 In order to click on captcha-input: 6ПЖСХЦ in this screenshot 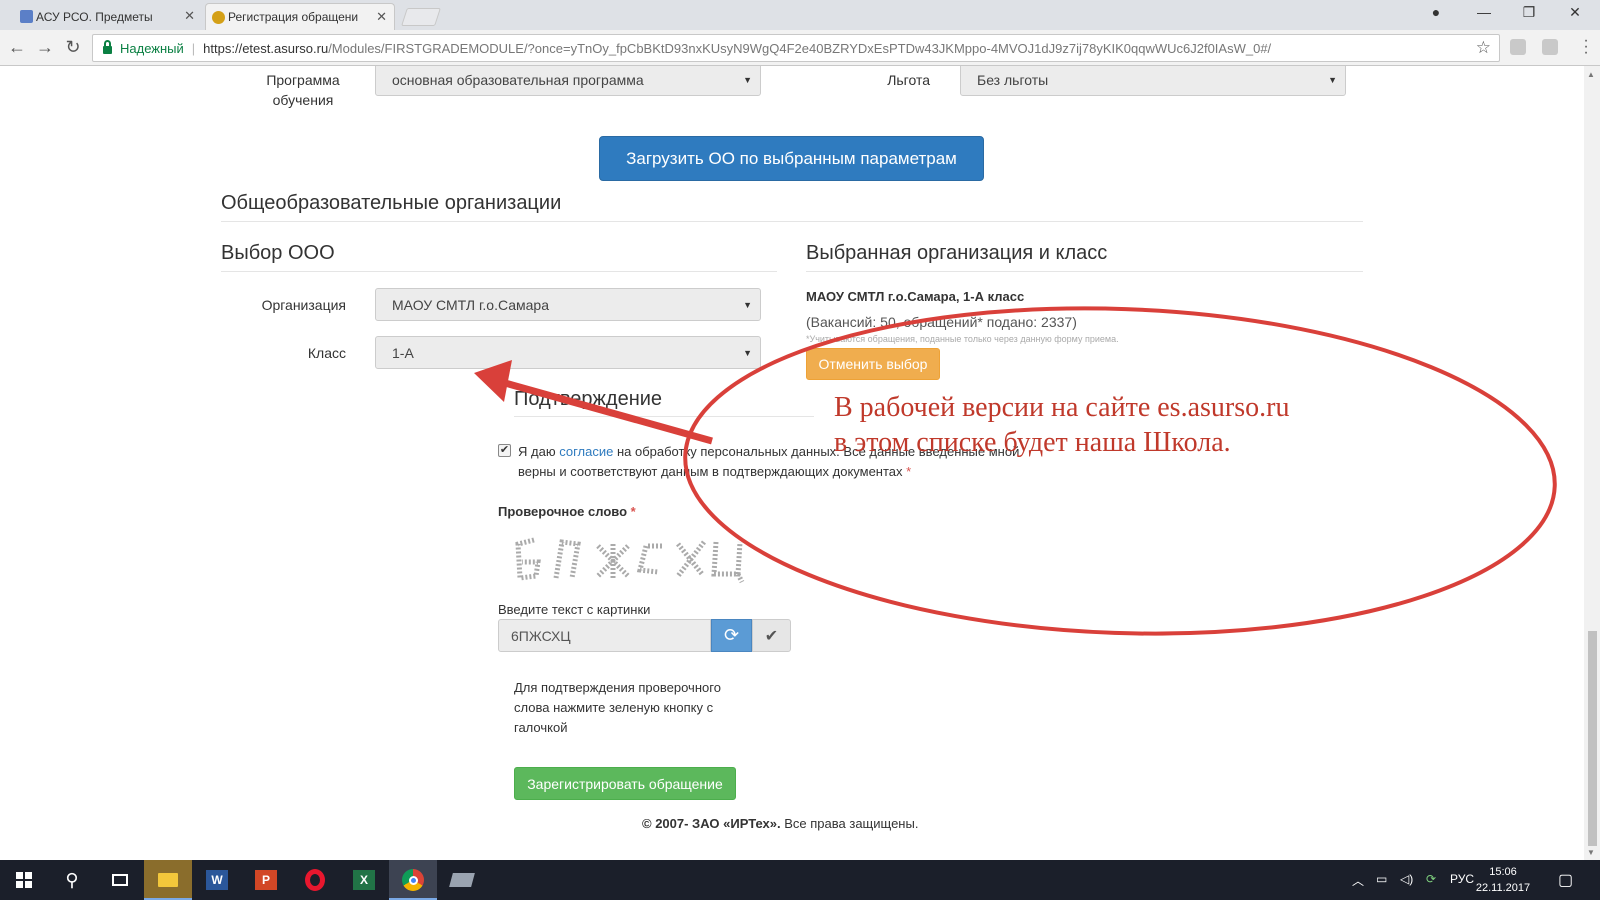, I will do `click(604, 635)`.